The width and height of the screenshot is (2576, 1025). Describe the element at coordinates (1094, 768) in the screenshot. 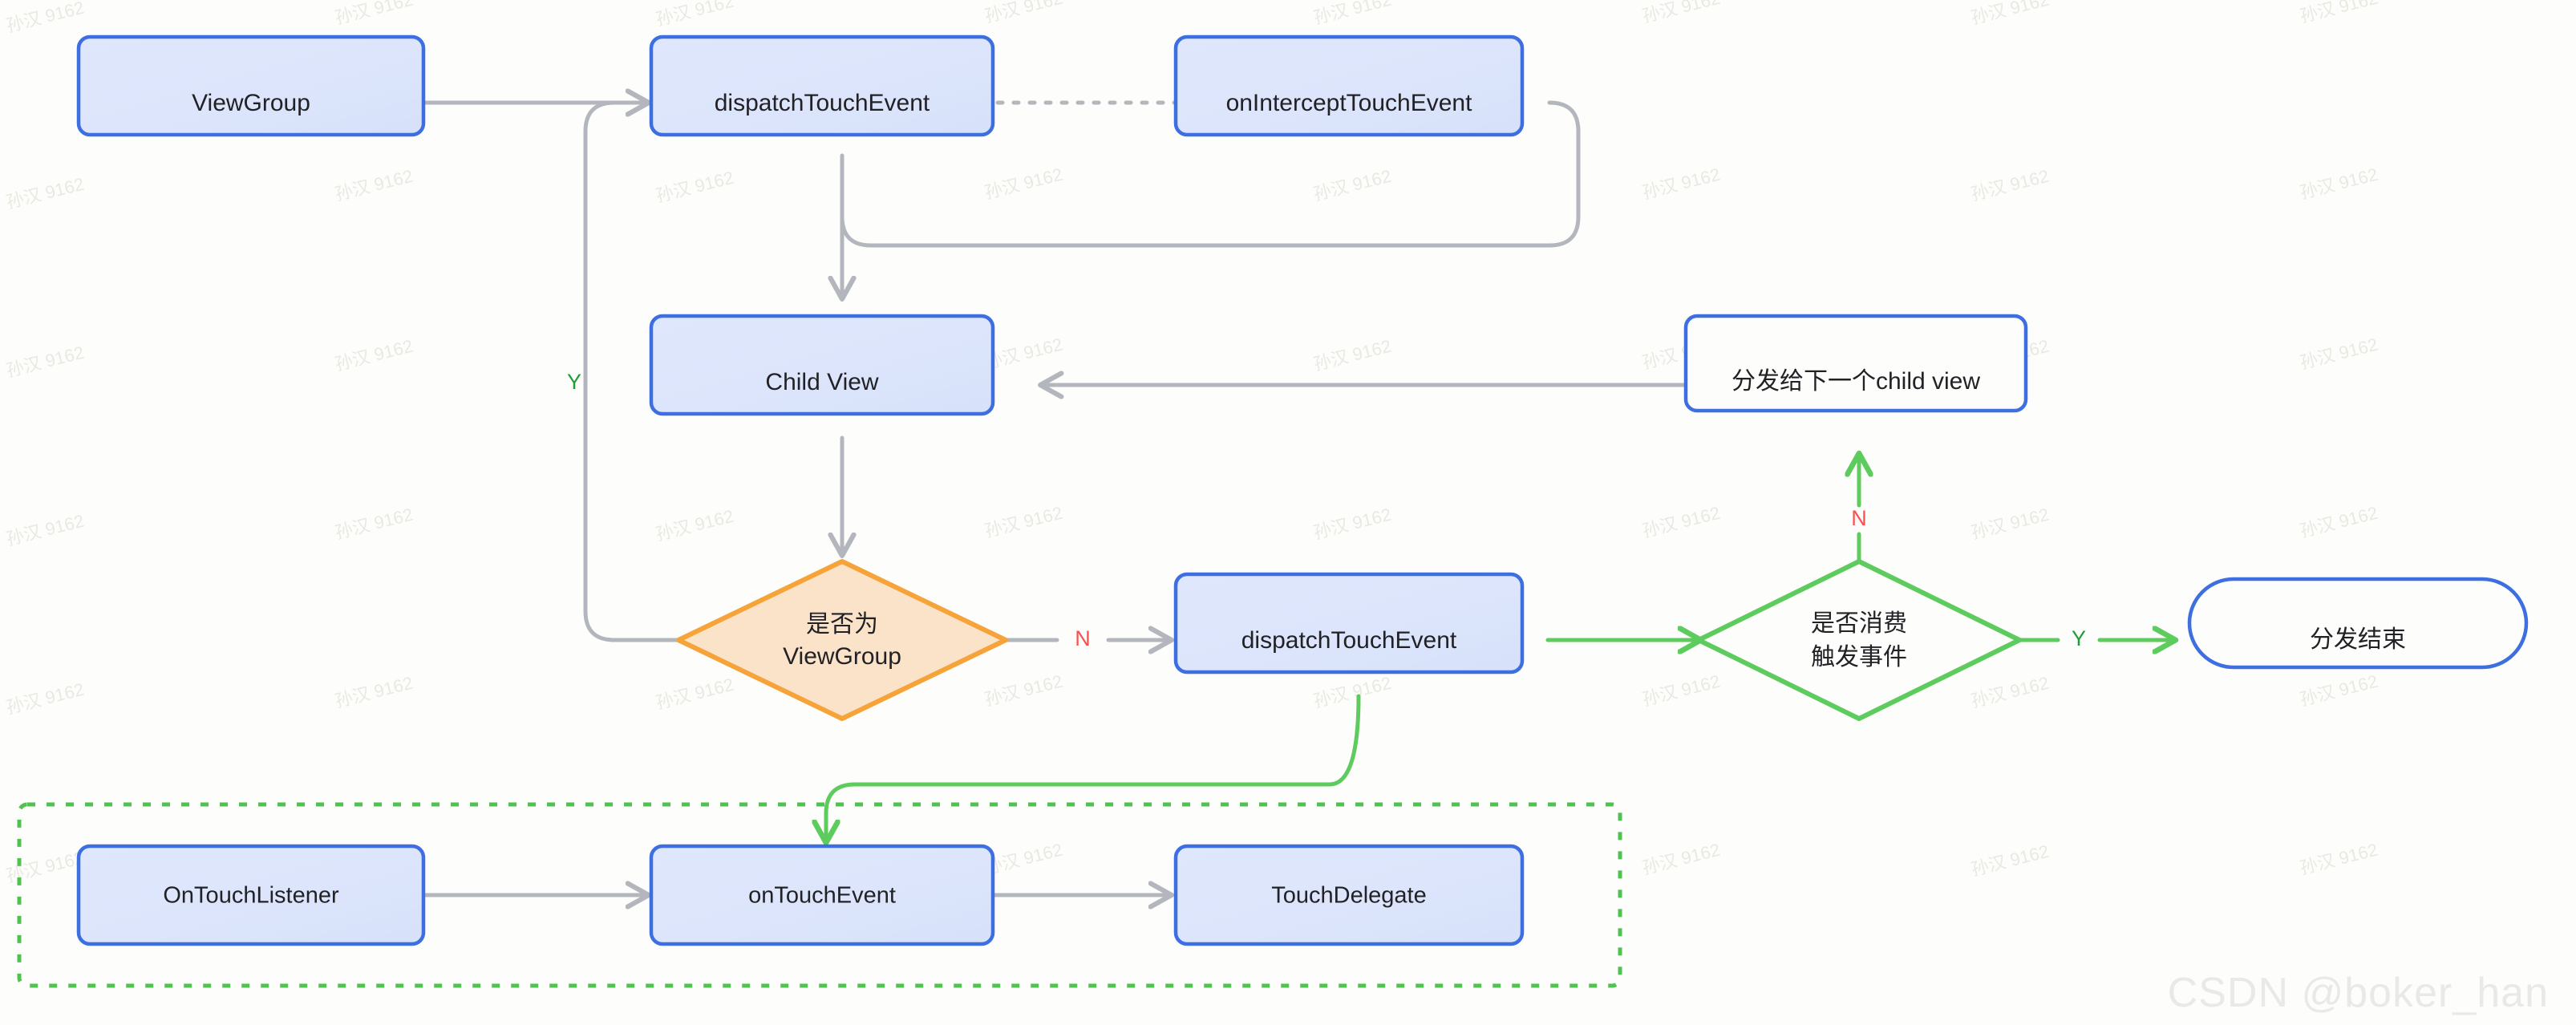

I see `edge-dispatchcv-to-handler-group` at that location.